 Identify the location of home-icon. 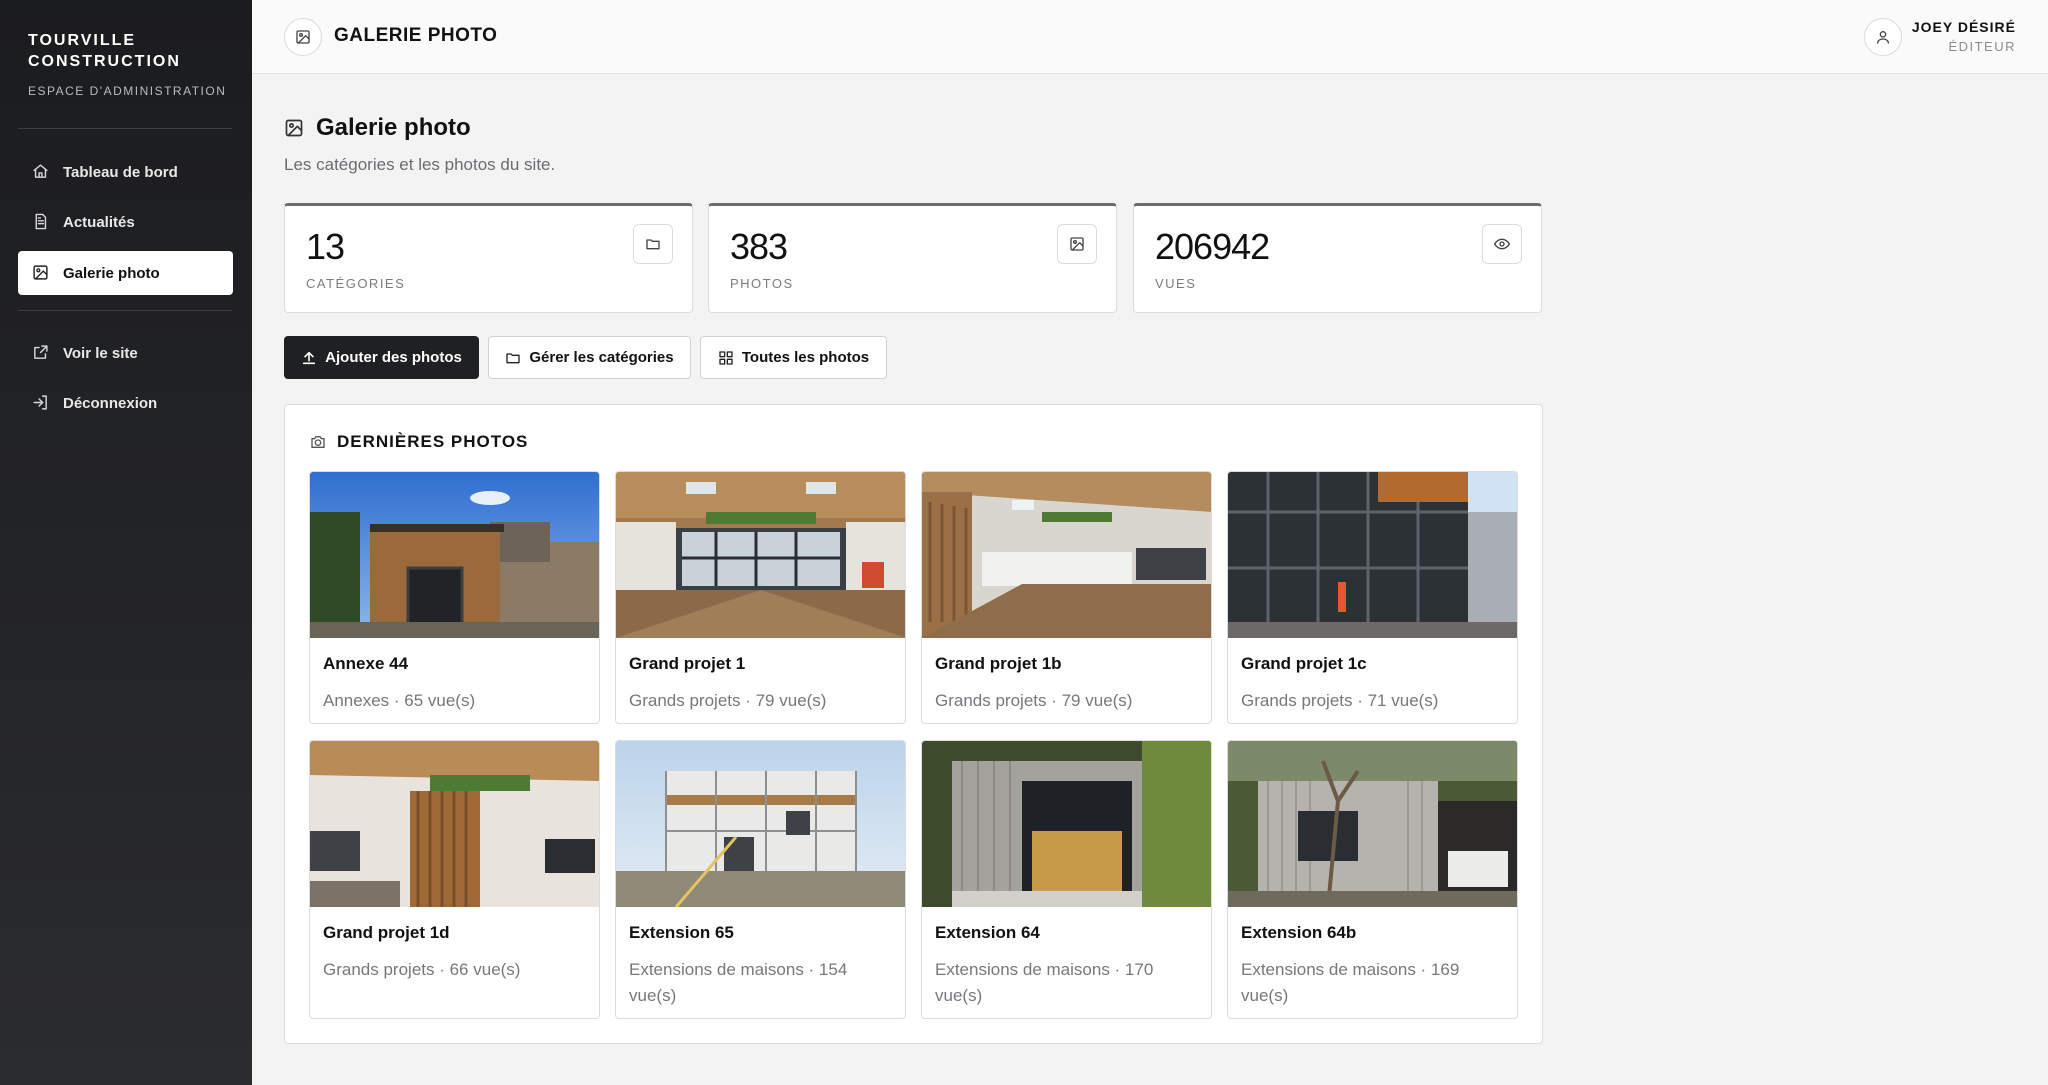
(41, 172).